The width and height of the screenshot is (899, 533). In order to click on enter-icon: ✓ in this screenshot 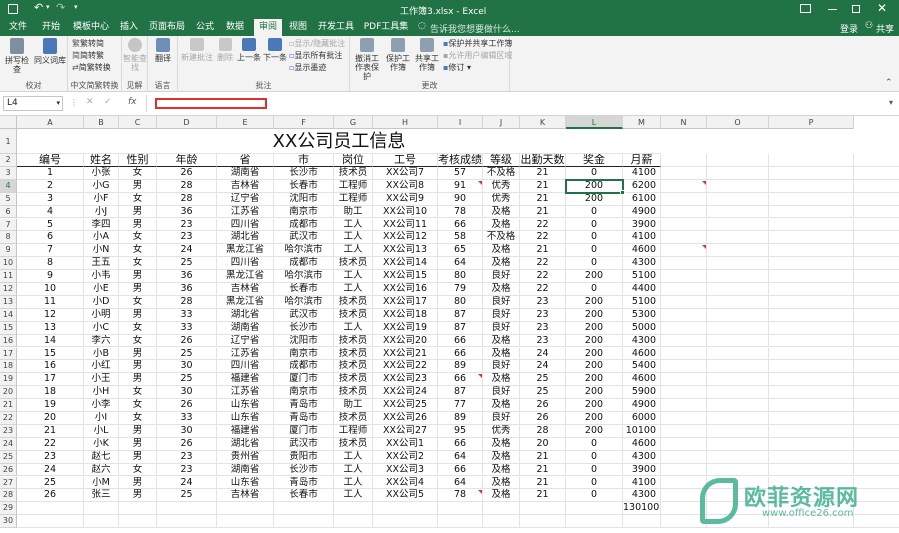, I will do `click(108, 102)`.